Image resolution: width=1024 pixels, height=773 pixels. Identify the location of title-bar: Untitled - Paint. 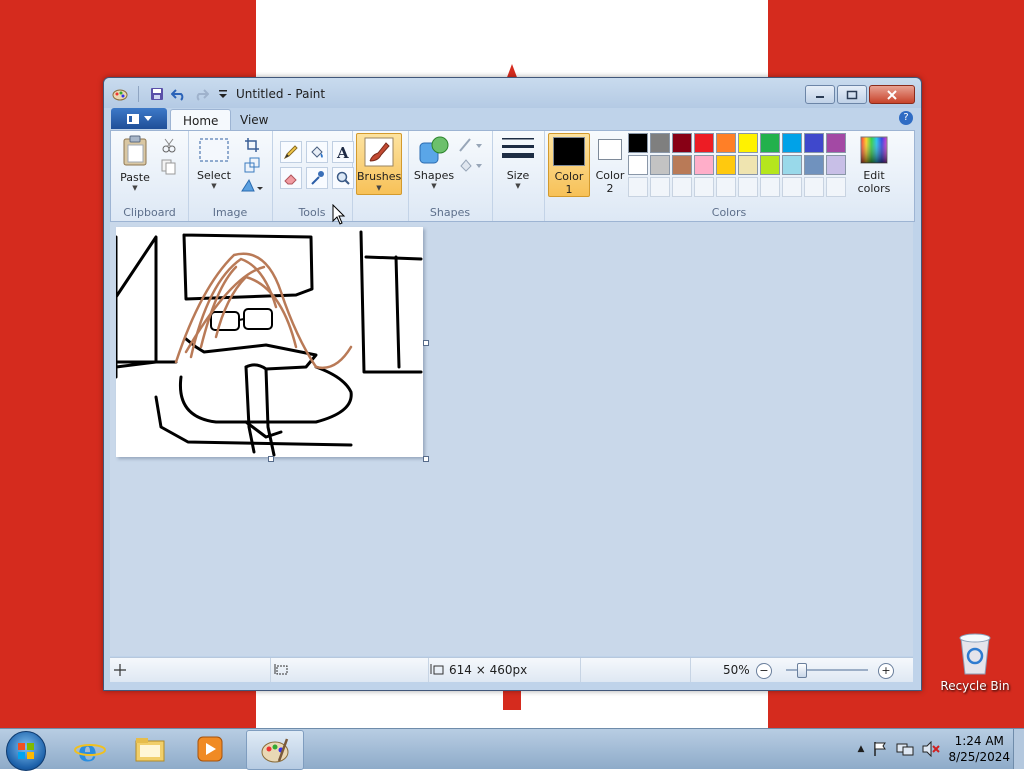
(512, 93).